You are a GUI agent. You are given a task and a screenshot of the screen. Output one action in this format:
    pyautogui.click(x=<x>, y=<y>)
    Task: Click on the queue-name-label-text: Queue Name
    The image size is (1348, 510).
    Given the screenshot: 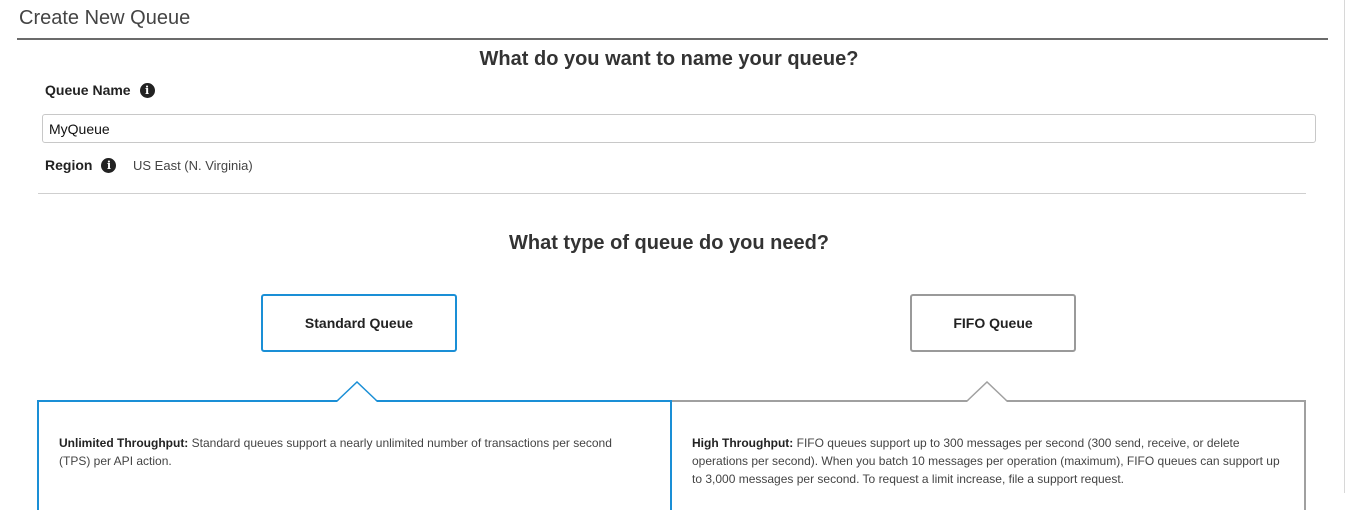 What is the action you would take?
    pyautogui.click(x=88, y=90)
    